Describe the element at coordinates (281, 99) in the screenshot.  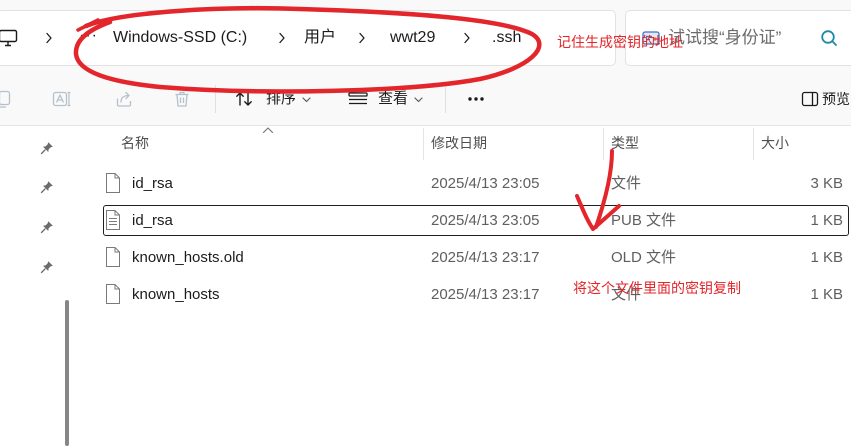
I see `sort-button: 排序` at that location.